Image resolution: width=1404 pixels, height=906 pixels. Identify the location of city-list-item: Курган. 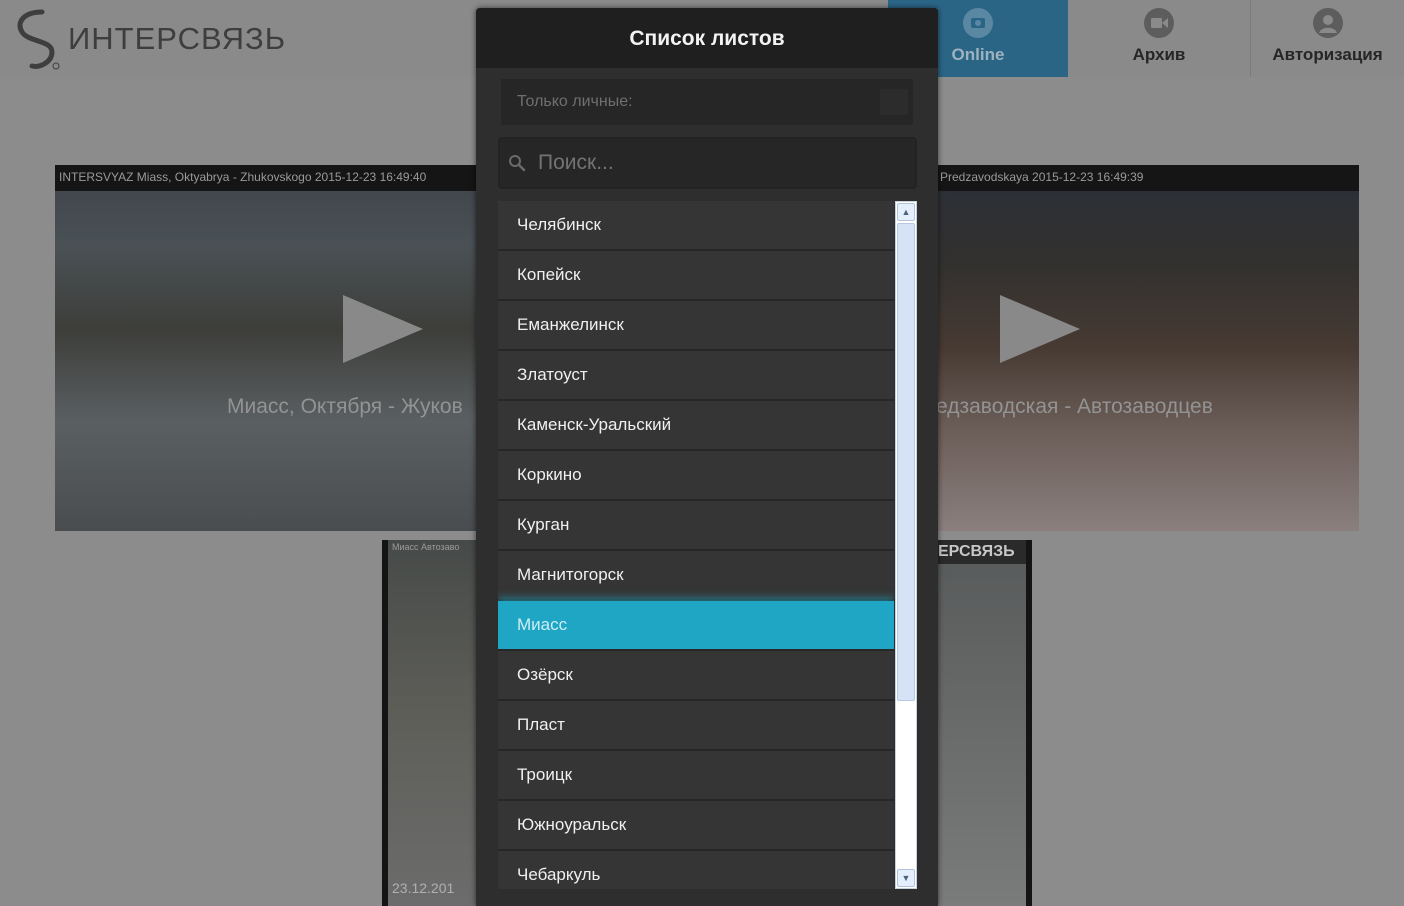
(696, 526).